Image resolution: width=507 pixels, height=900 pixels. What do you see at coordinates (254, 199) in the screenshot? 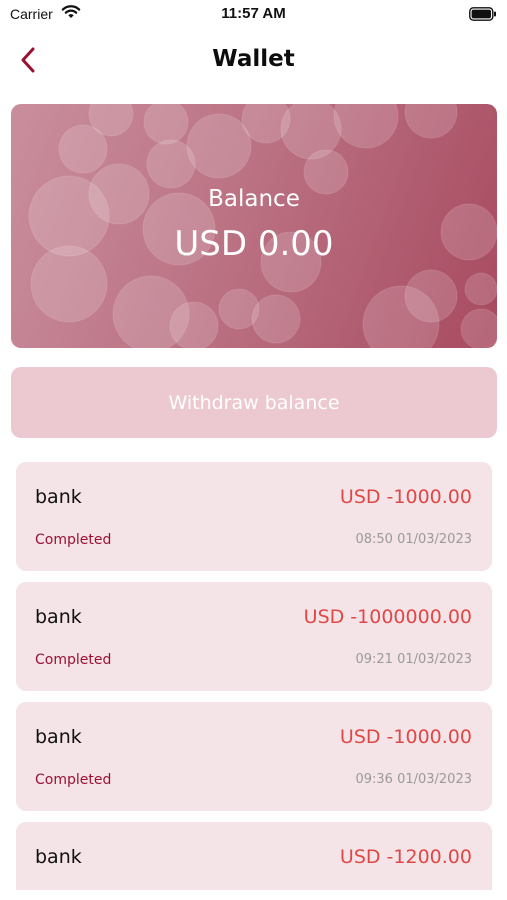
I see `balance-label: Balance` at bounding box center [254, 199].